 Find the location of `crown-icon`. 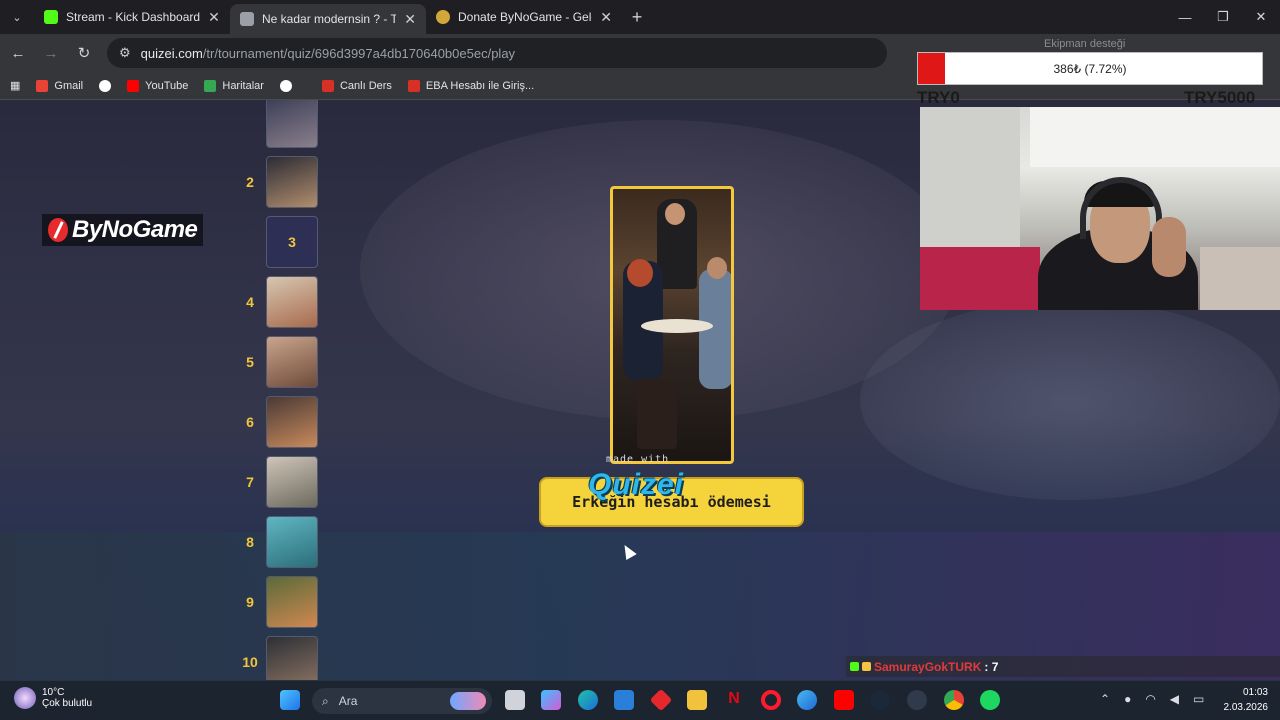

crown-icon is located at coordinates (866, 666).